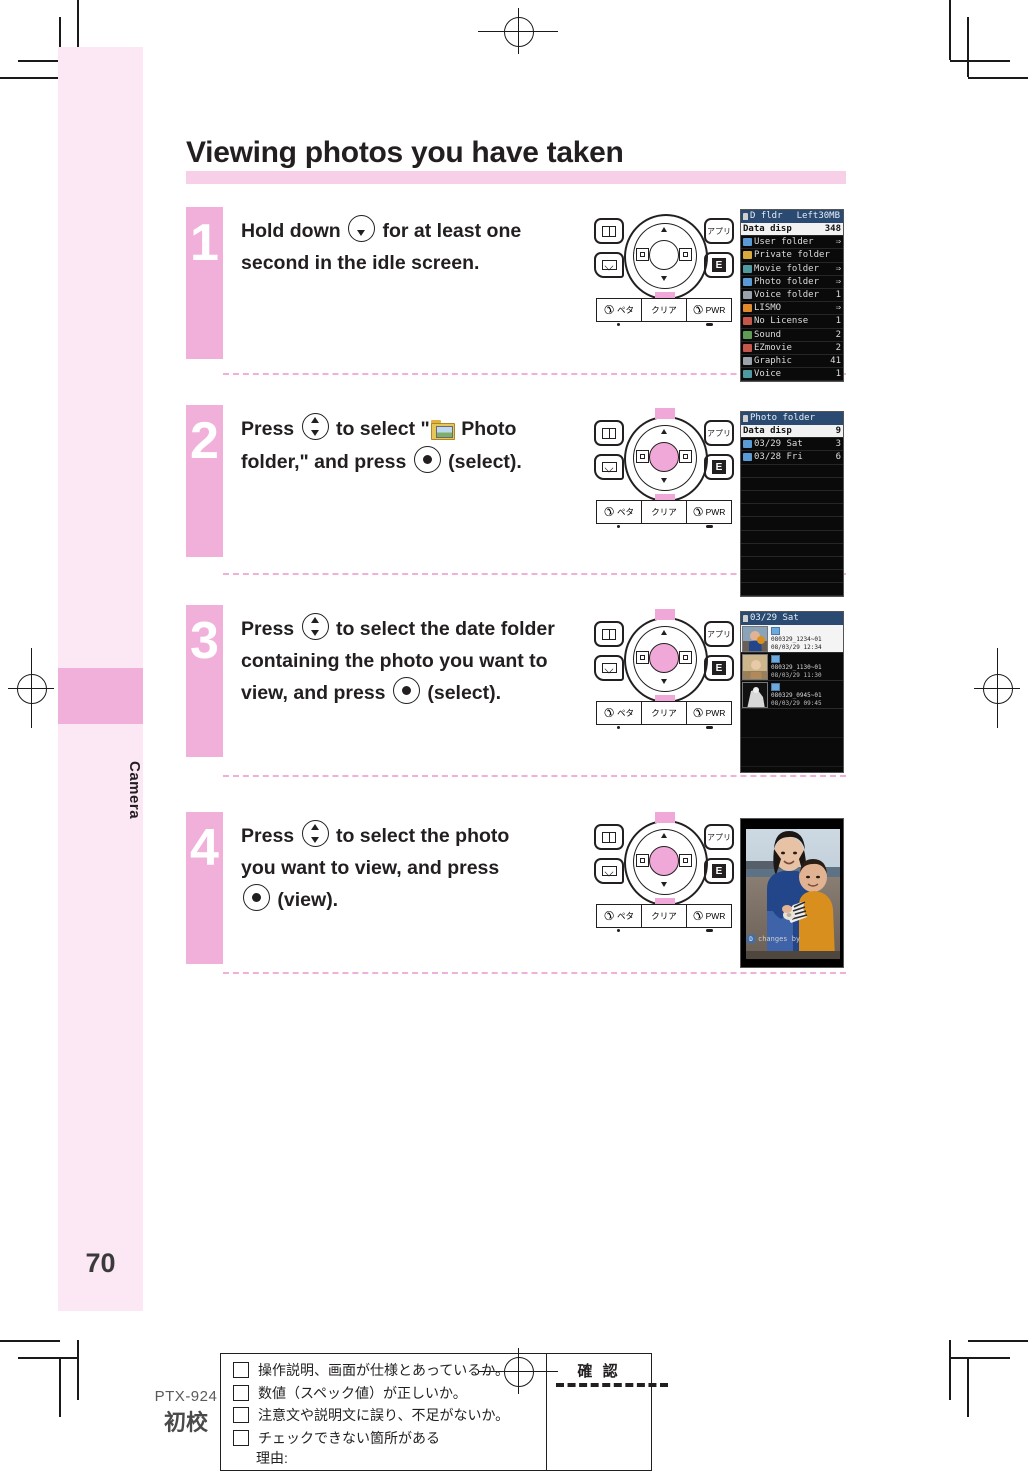 This screenshot has width=1028, height=1479. Describe the element at coordinates (792, 296) in the screenshot. I see `lcd-list-item: Voice folder 1` at that location.